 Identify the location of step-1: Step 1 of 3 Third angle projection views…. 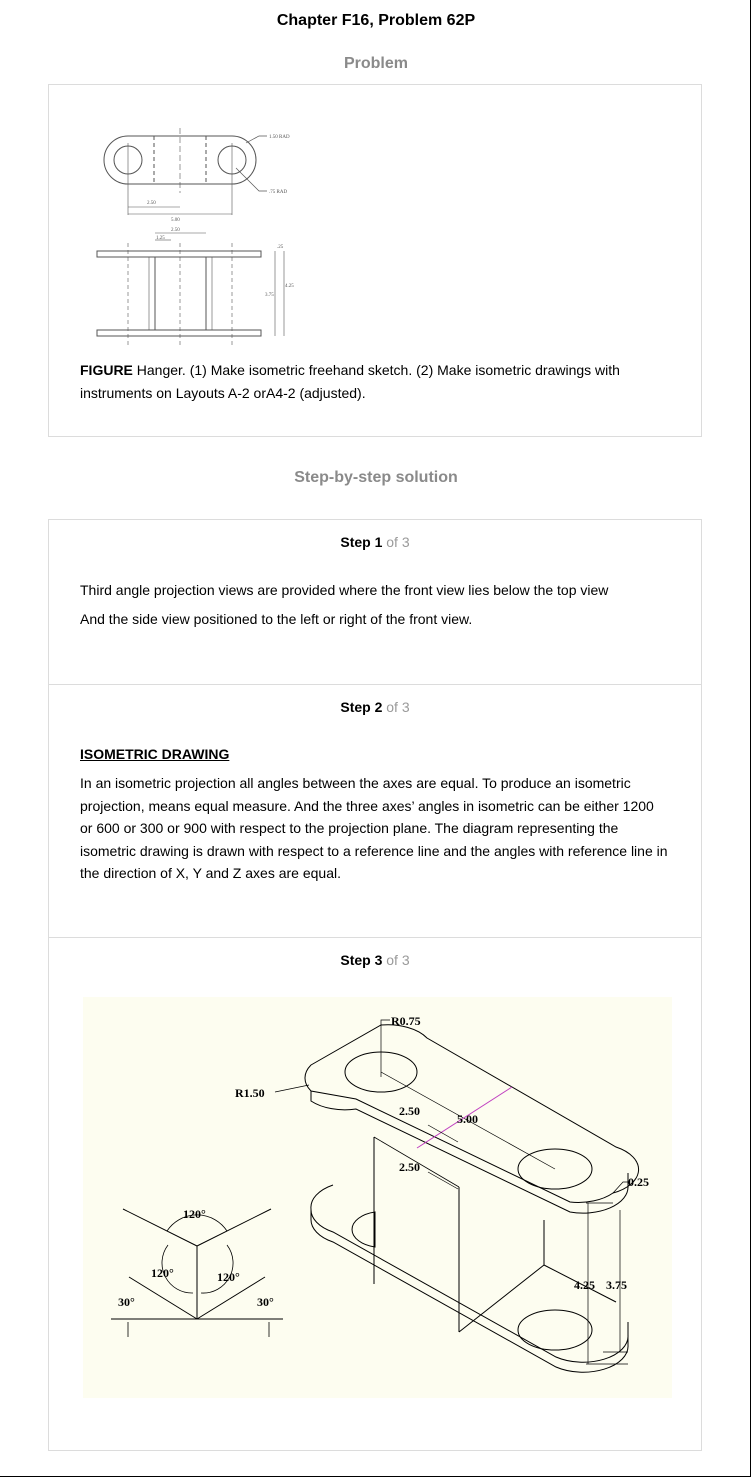
(375, 602).